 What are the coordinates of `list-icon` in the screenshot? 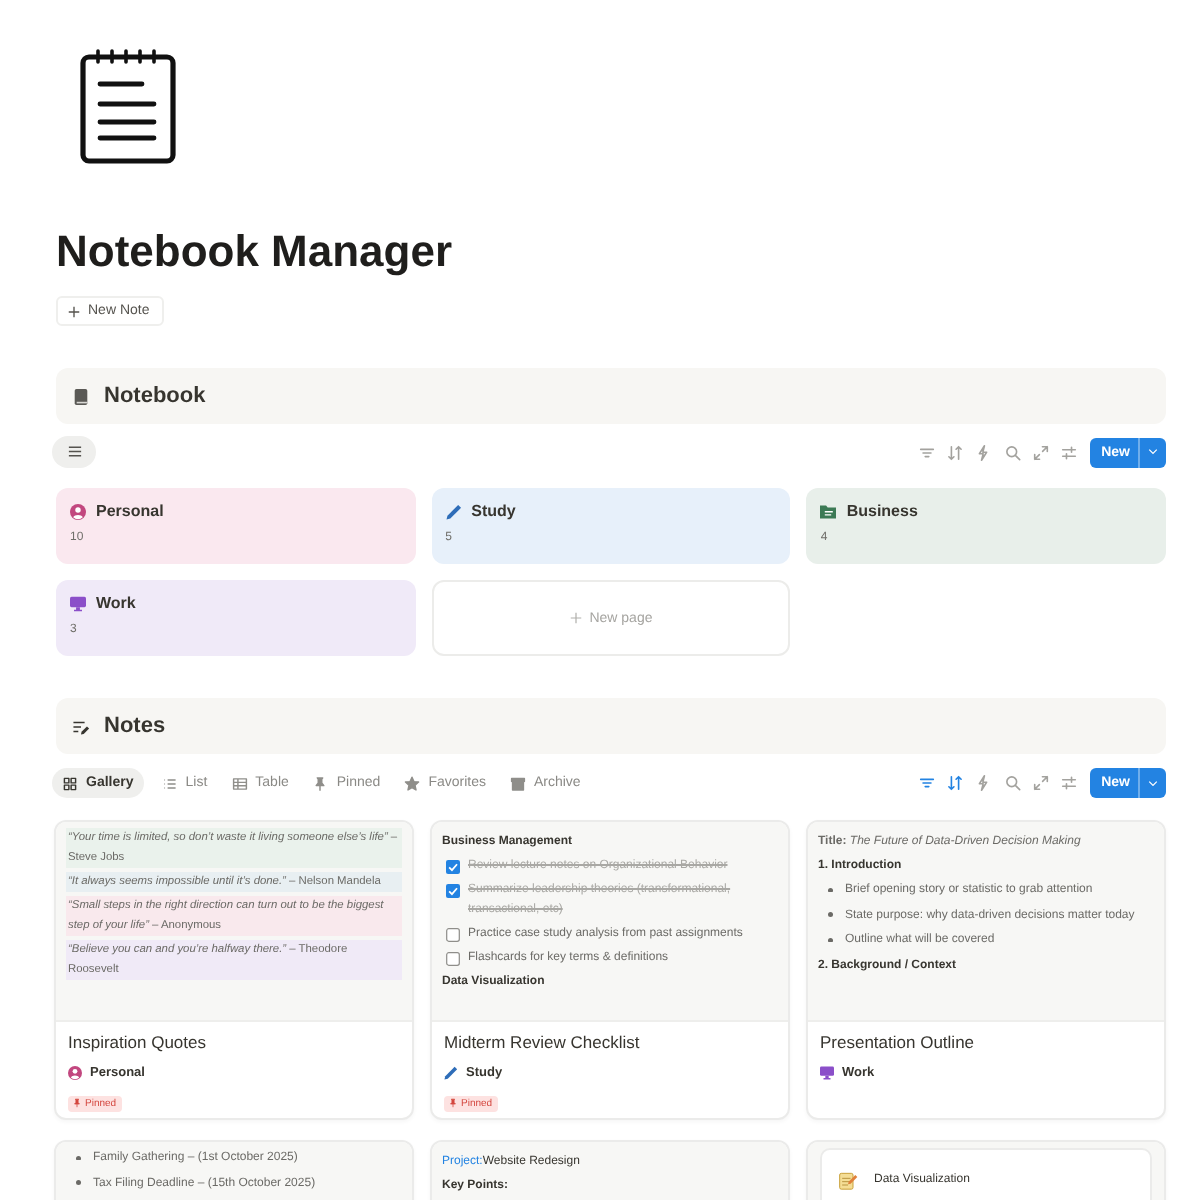 It's located at (169, 783).